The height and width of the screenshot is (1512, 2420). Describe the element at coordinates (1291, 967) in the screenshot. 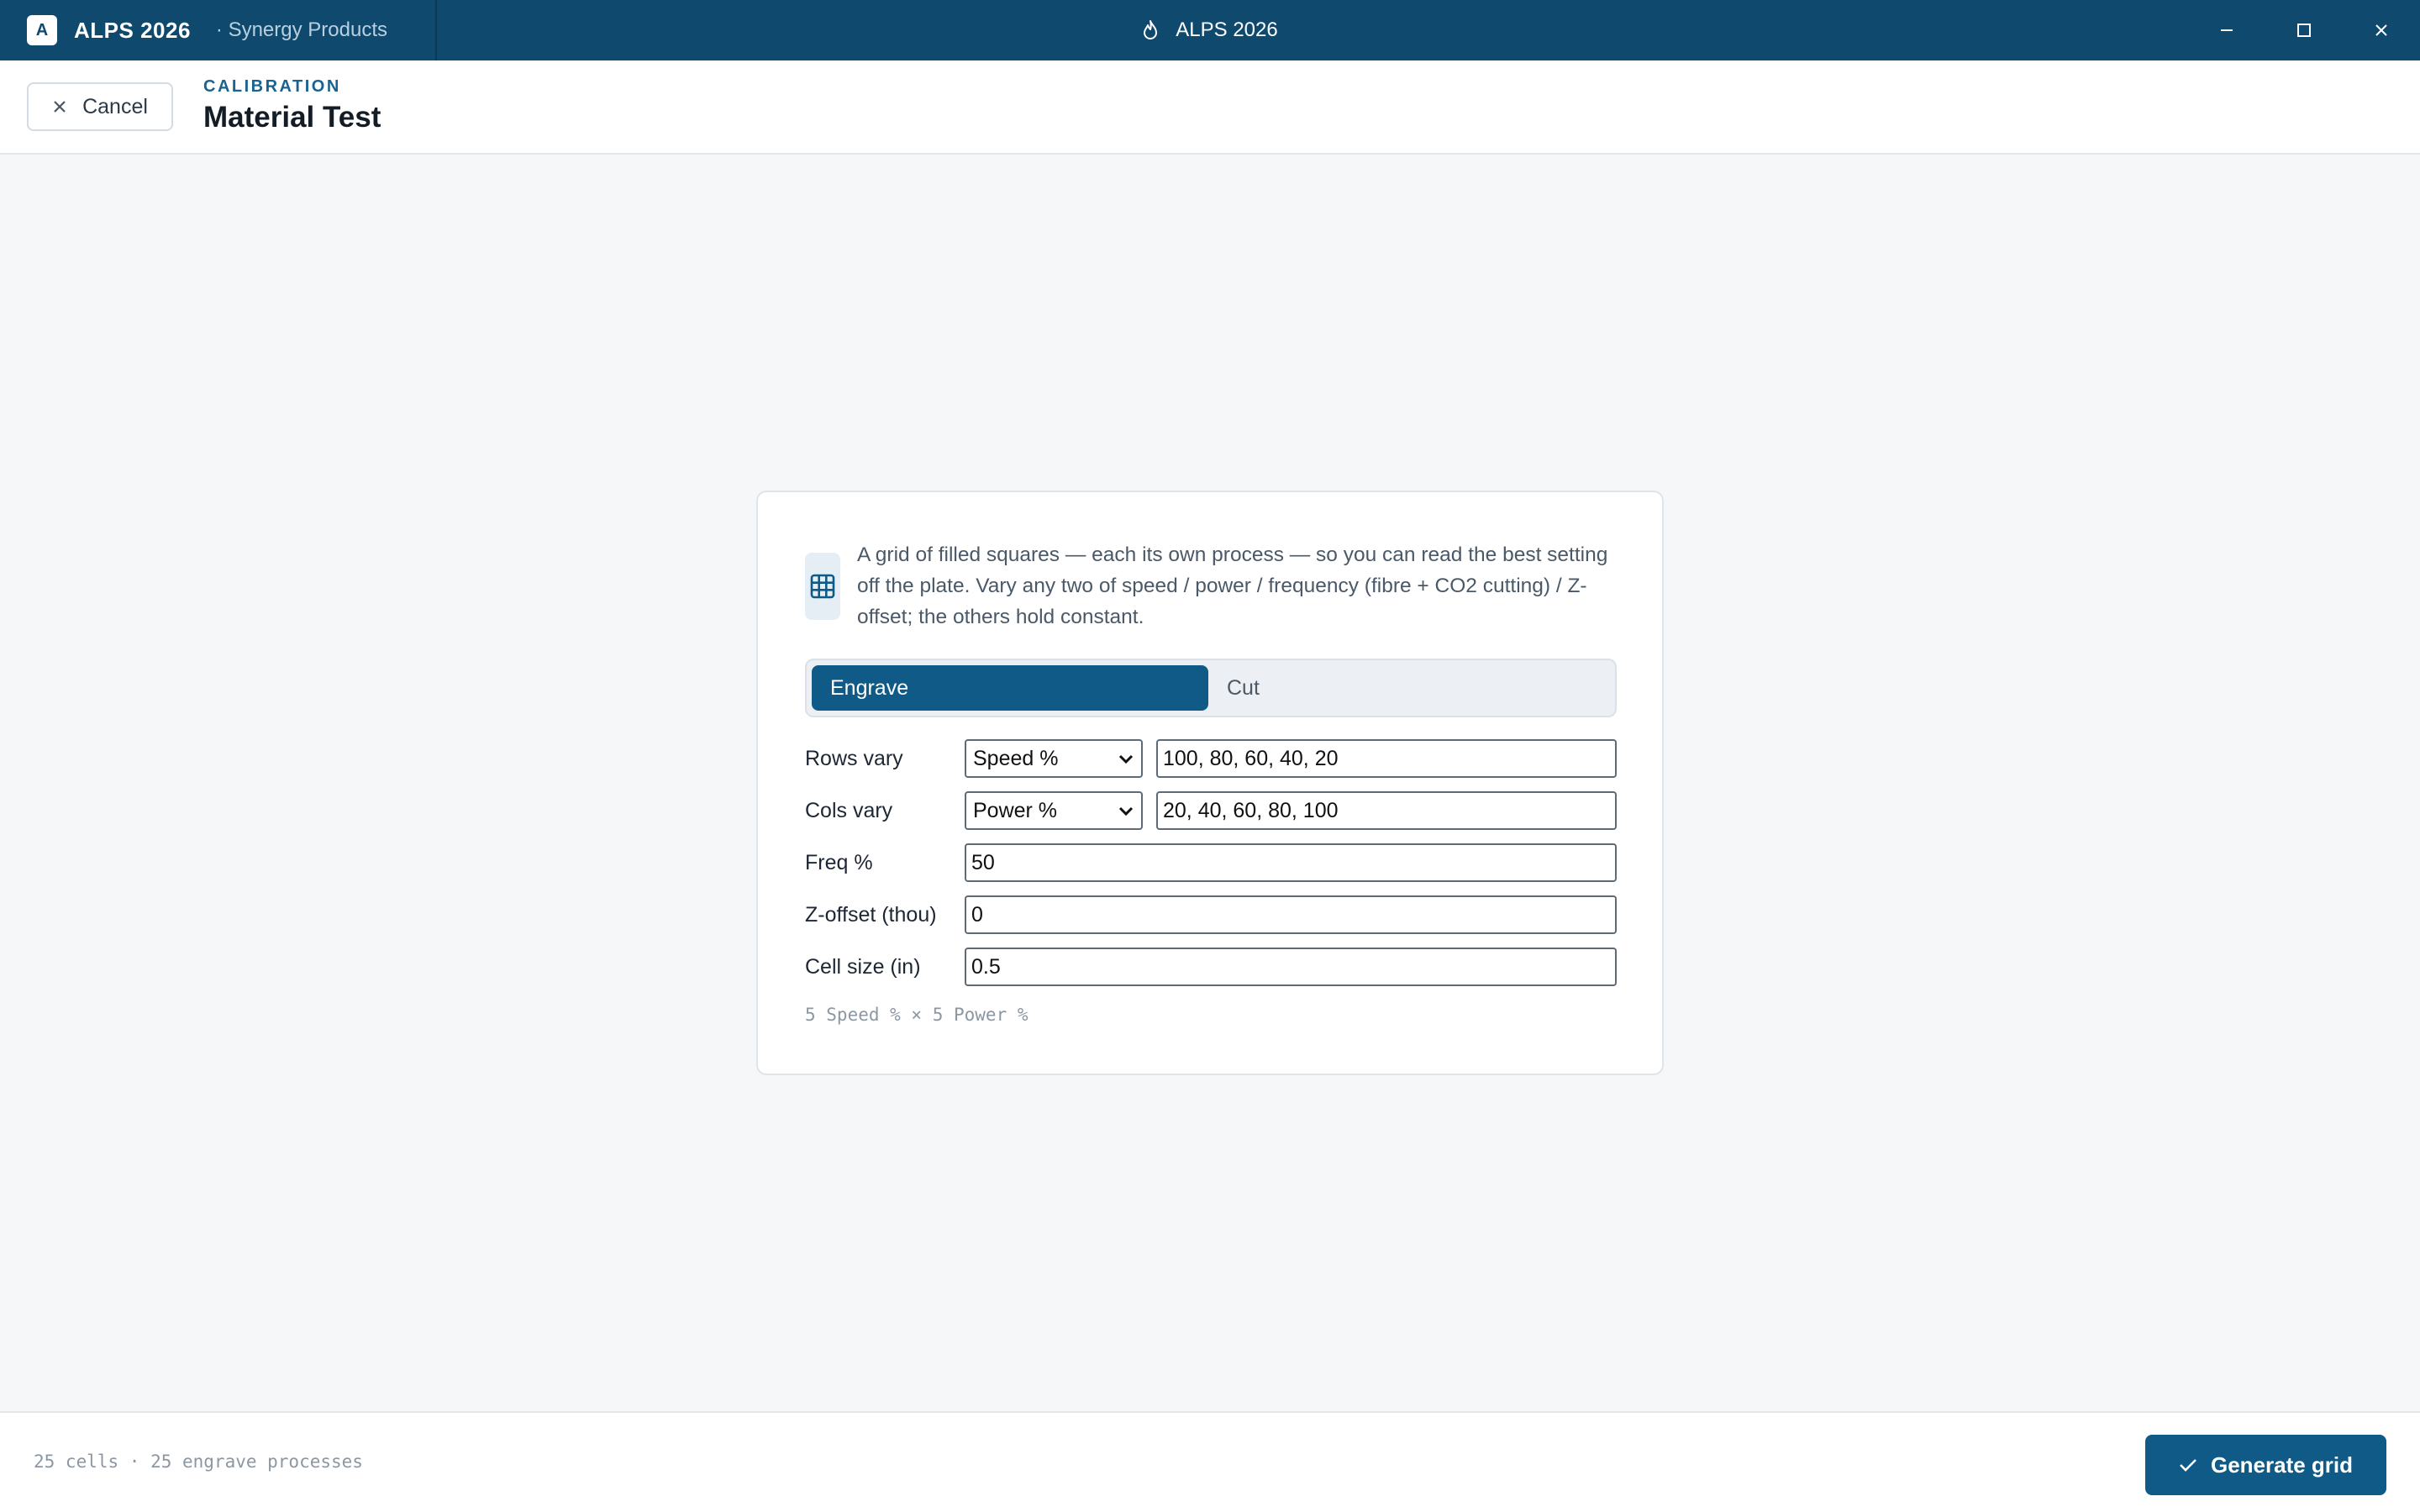

I see `cellsize-input` at that location.